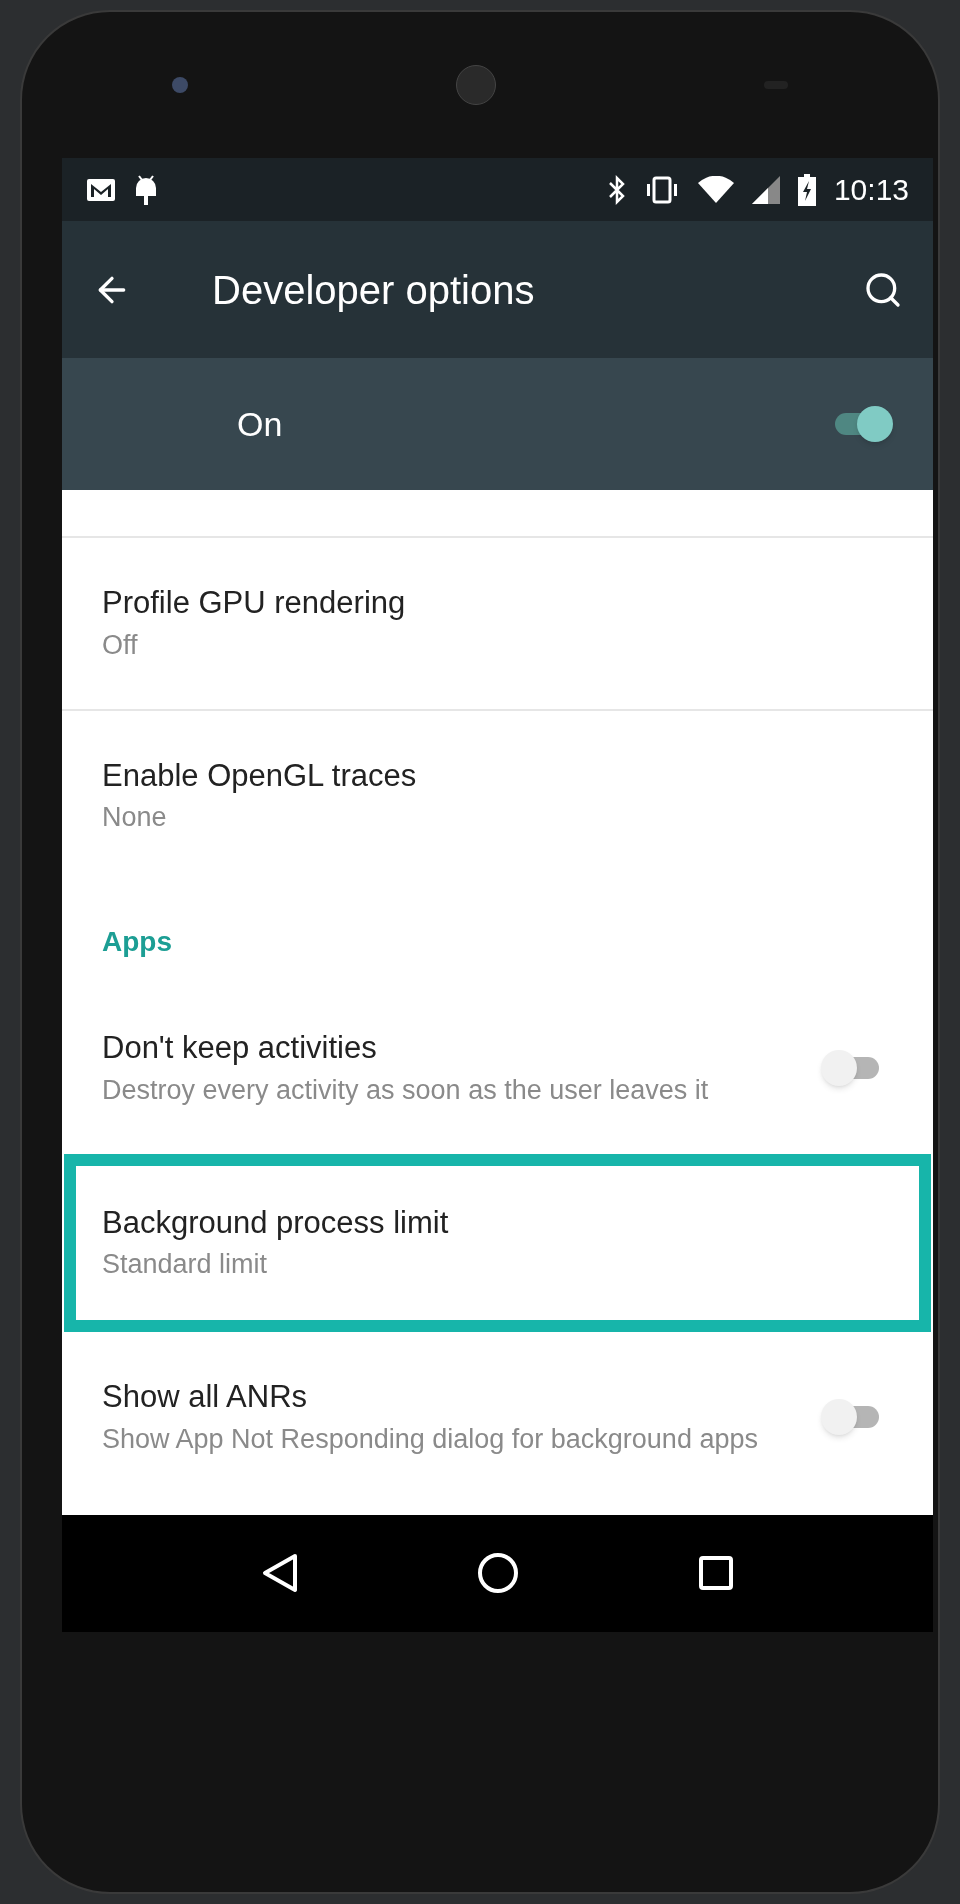  What do you see at coordinates (871, 190) in the screenshot?
I see `clock-time: 10:13` at bounding box center [871, 190].